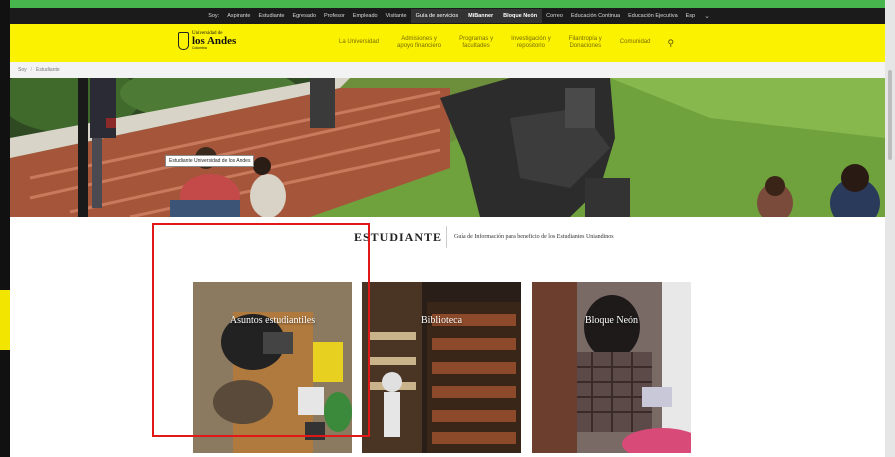  I want to click on topbar-link-bloque-neon: Bloque Neón, so click(520, 16).